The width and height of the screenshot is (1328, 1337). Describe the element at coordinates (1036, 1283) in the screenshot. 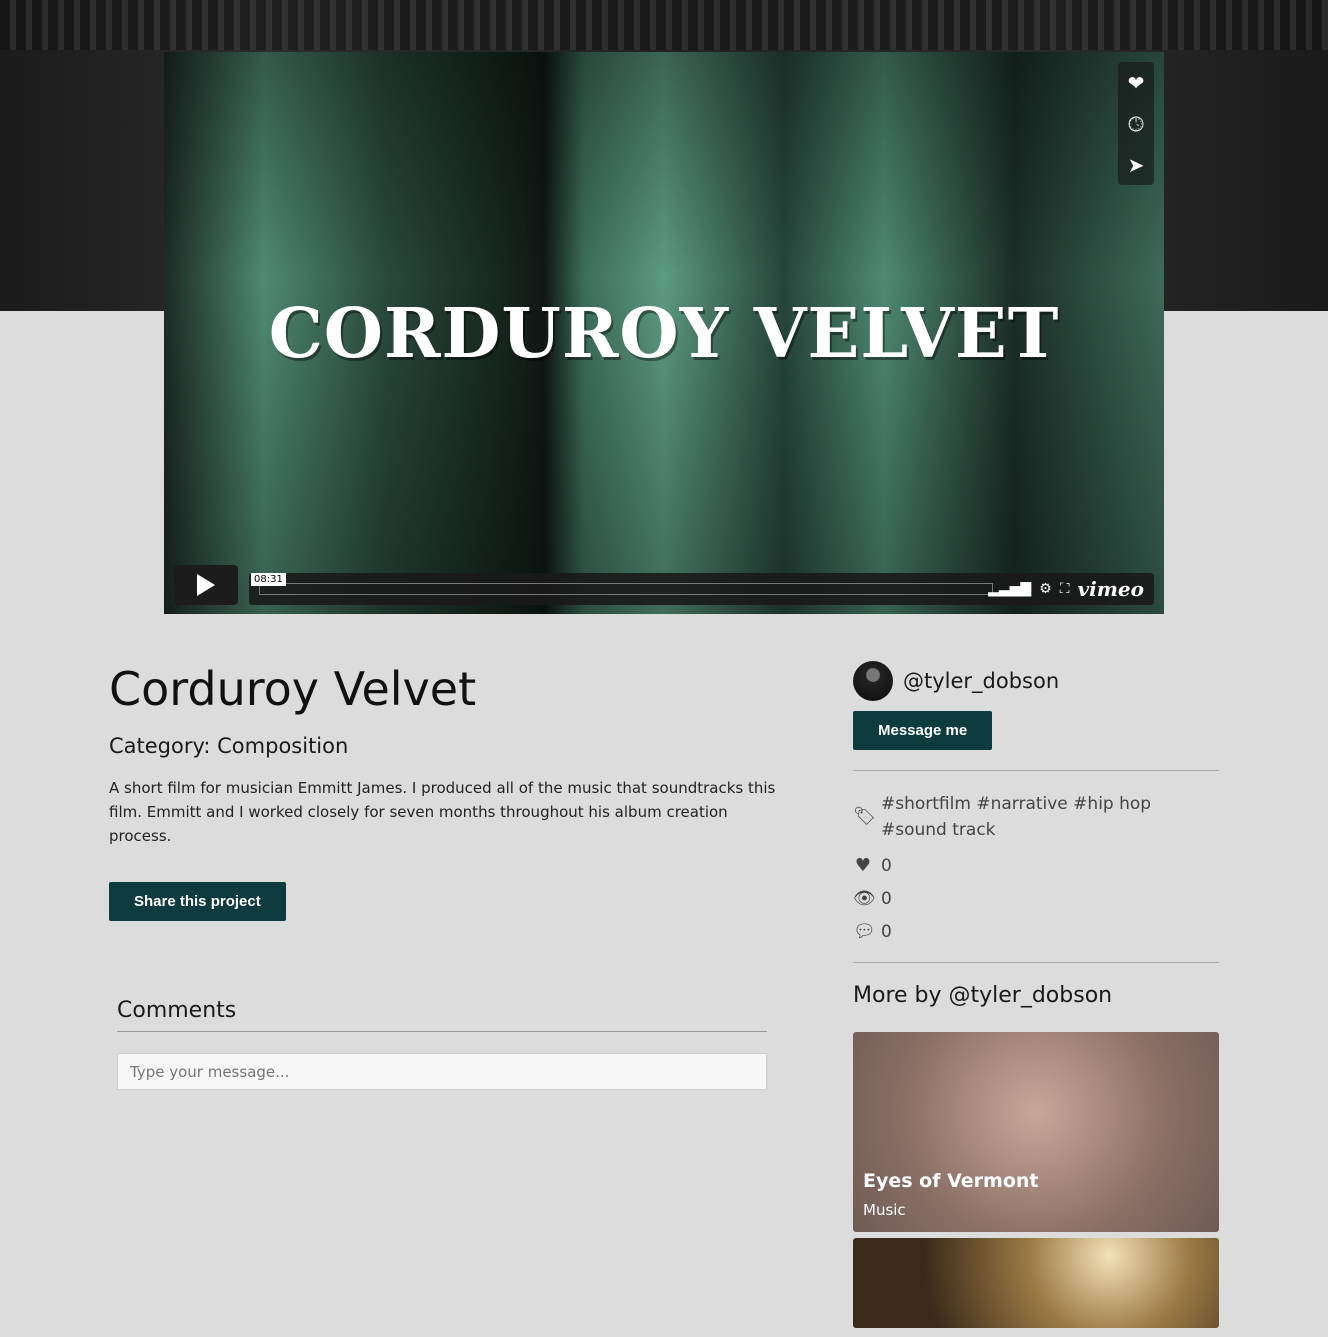

I see `project-card` at that location.